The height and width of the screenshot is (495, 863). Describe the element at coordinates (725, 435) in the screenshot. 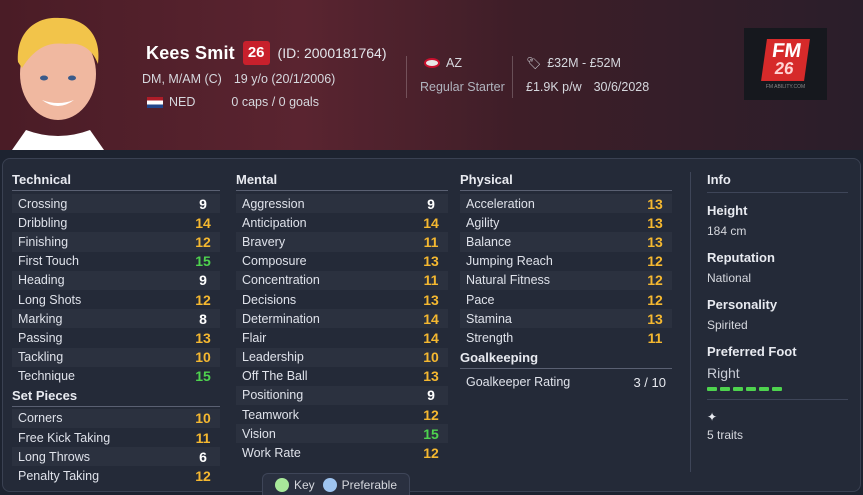

I see `traits-count: 5 traits` at that location.